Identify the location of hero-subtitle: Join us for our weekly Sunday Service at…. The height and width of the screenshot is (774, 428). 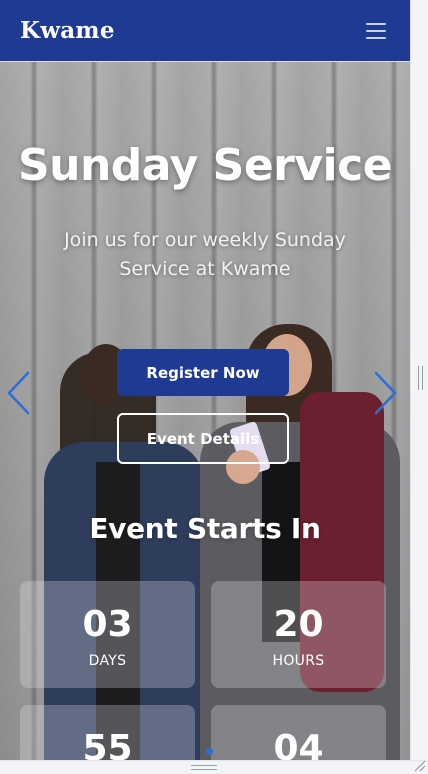
(205, 254).